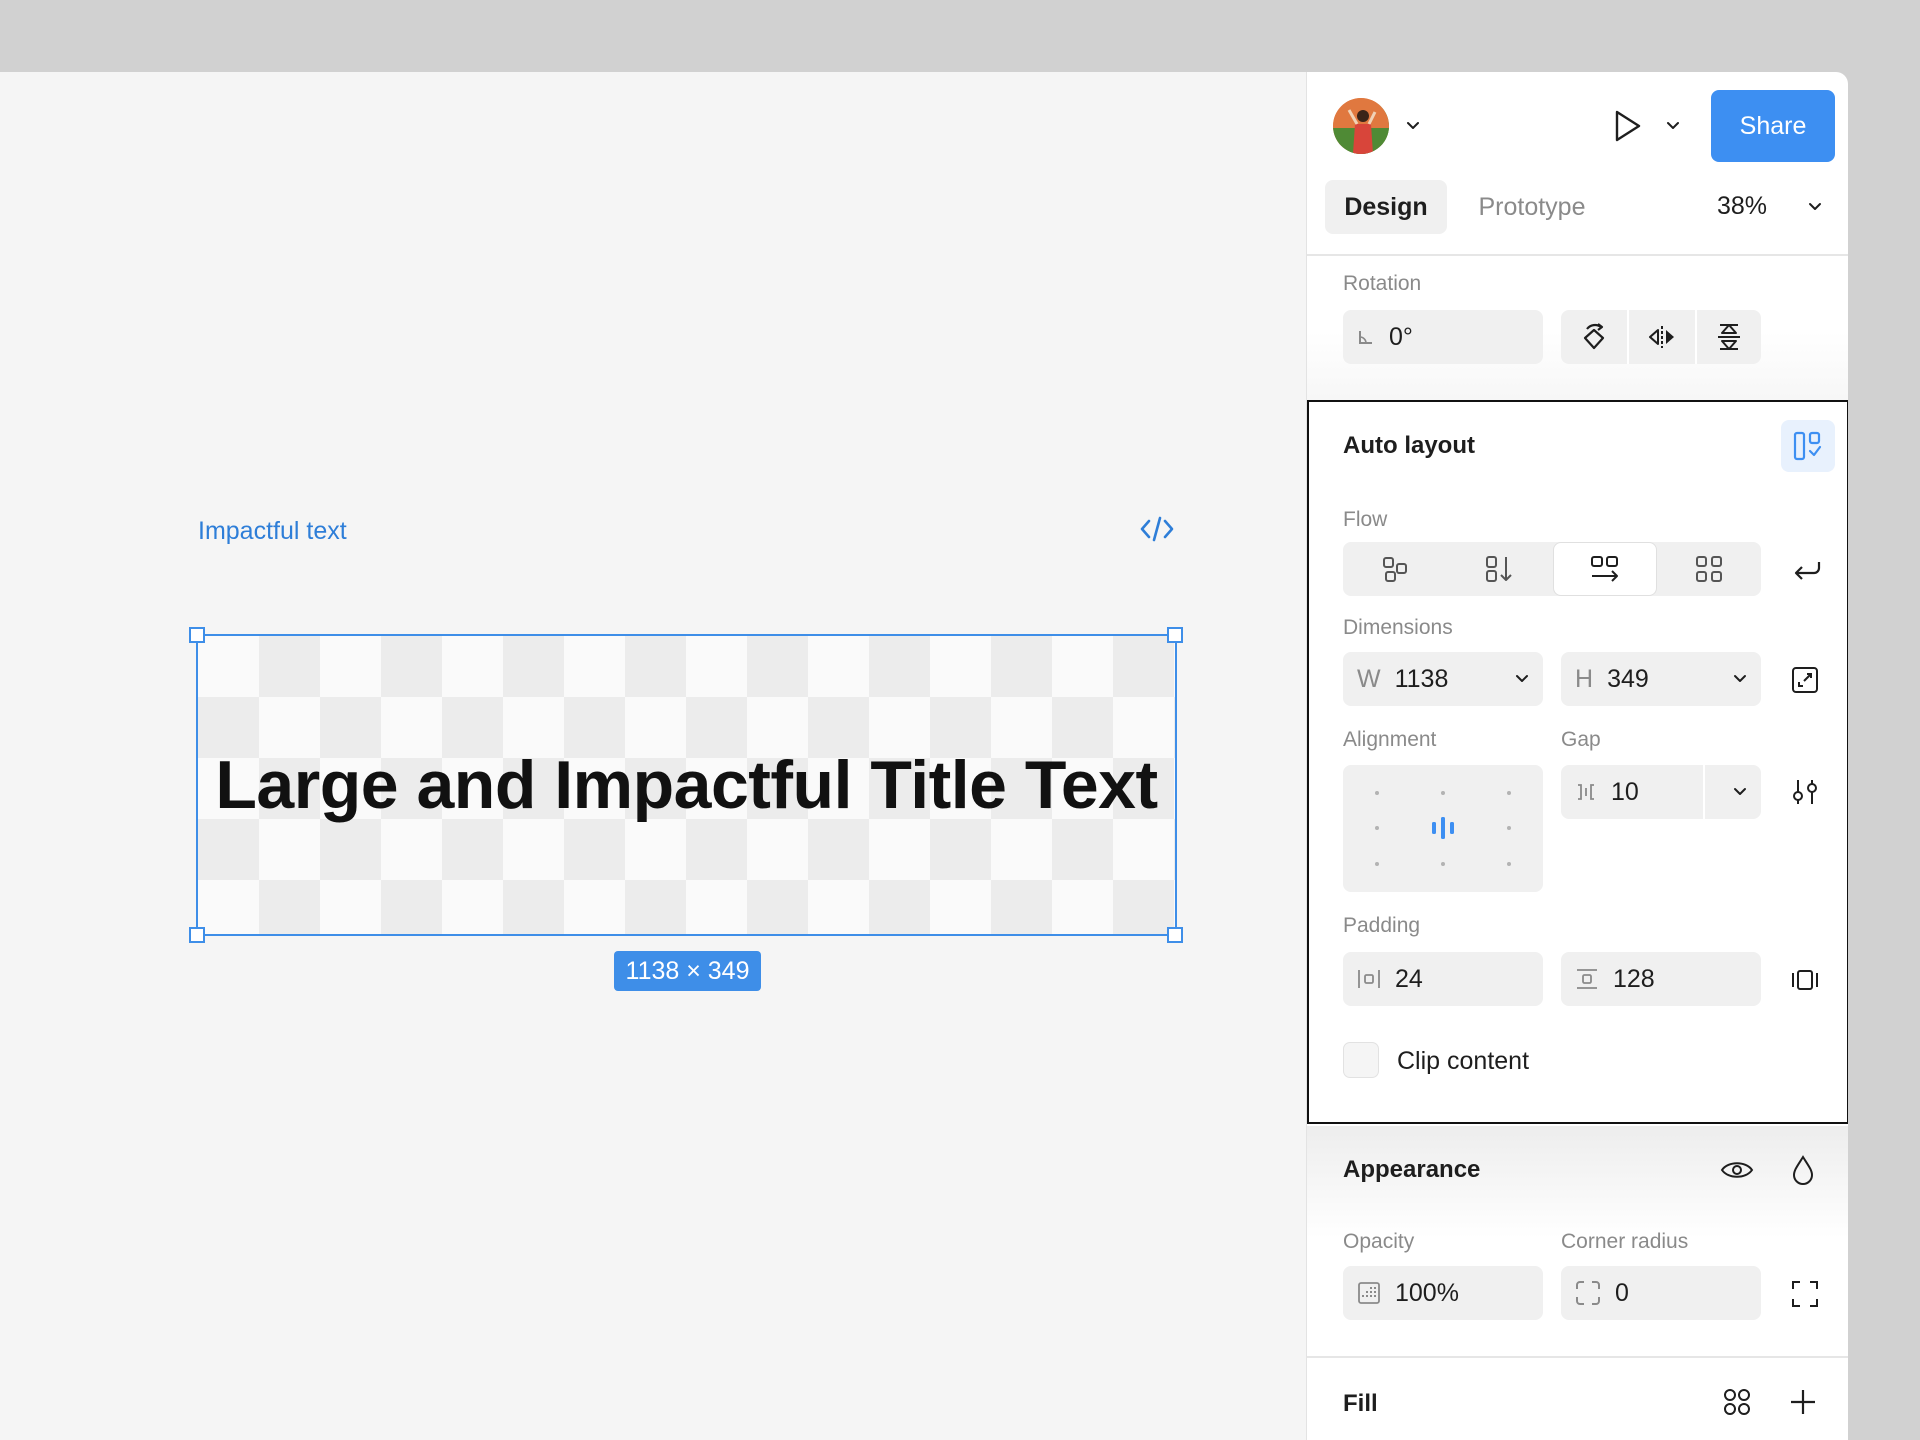 This screenshot has width=1920, height=1440. Describe the element at coordinates (1627, 126) in the screenshot. I see `present-play-icon` at that location.